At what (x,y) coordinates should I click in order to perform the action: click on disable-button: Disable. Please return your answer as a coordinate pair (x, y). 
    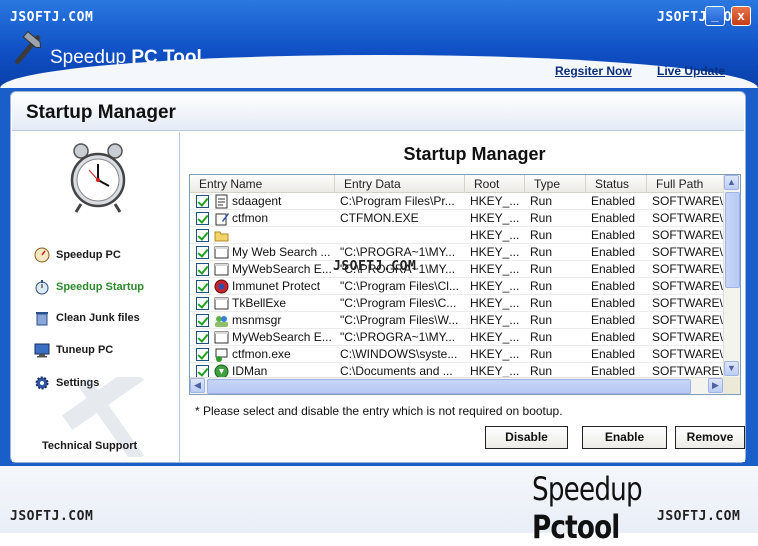
    Looking at the image, I should click on (526, 437).